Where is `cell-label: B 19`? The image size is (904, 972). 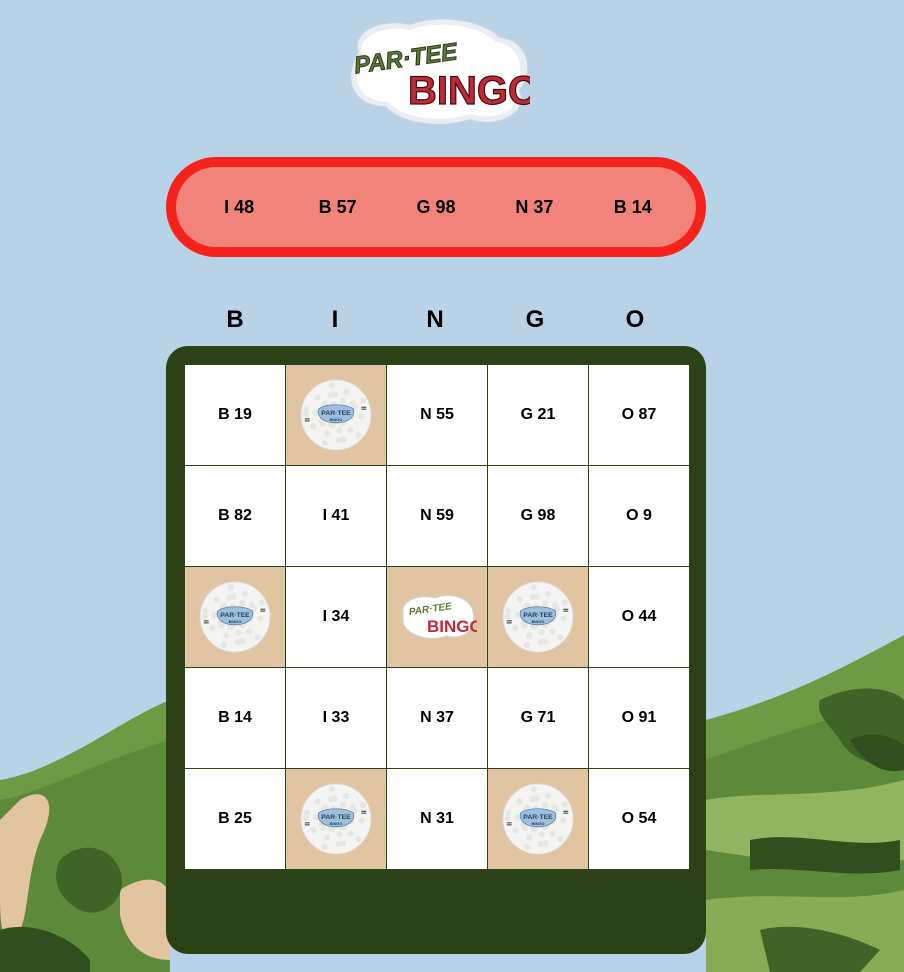 cell-label: B 19 is located at coordinates (235, 414).